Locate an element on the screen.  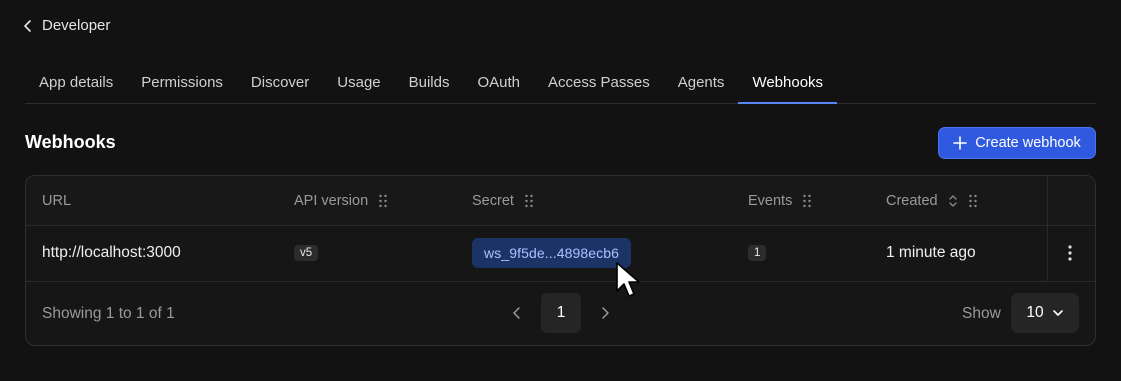
create-webhook-button: Create webhook is located at coordinates (1017, 143).